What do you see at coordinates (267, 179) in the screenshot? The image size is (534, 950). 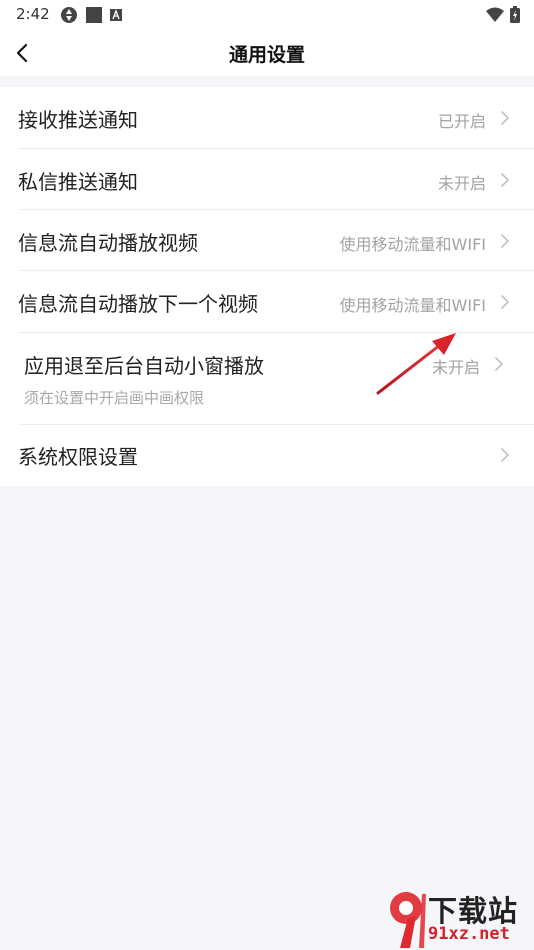 I see `setting-row-private-message-notifications: 私信推送通知 未开启` at bounding box center [267, 179].